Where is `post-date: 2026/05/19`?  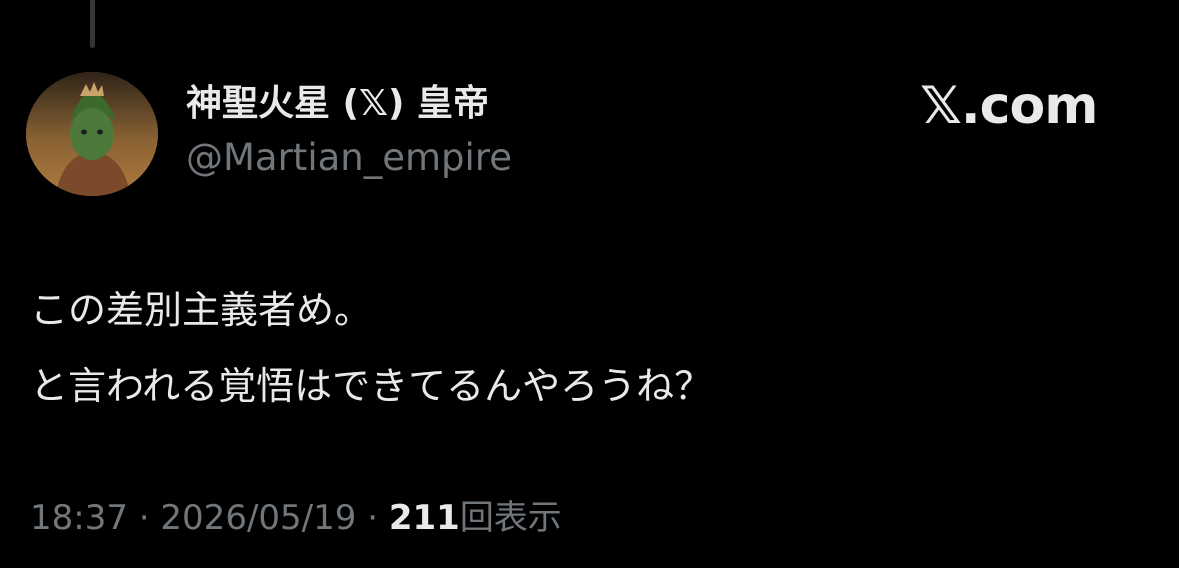
post-date: 2026/05/19 is located at coordinates (258, 518).